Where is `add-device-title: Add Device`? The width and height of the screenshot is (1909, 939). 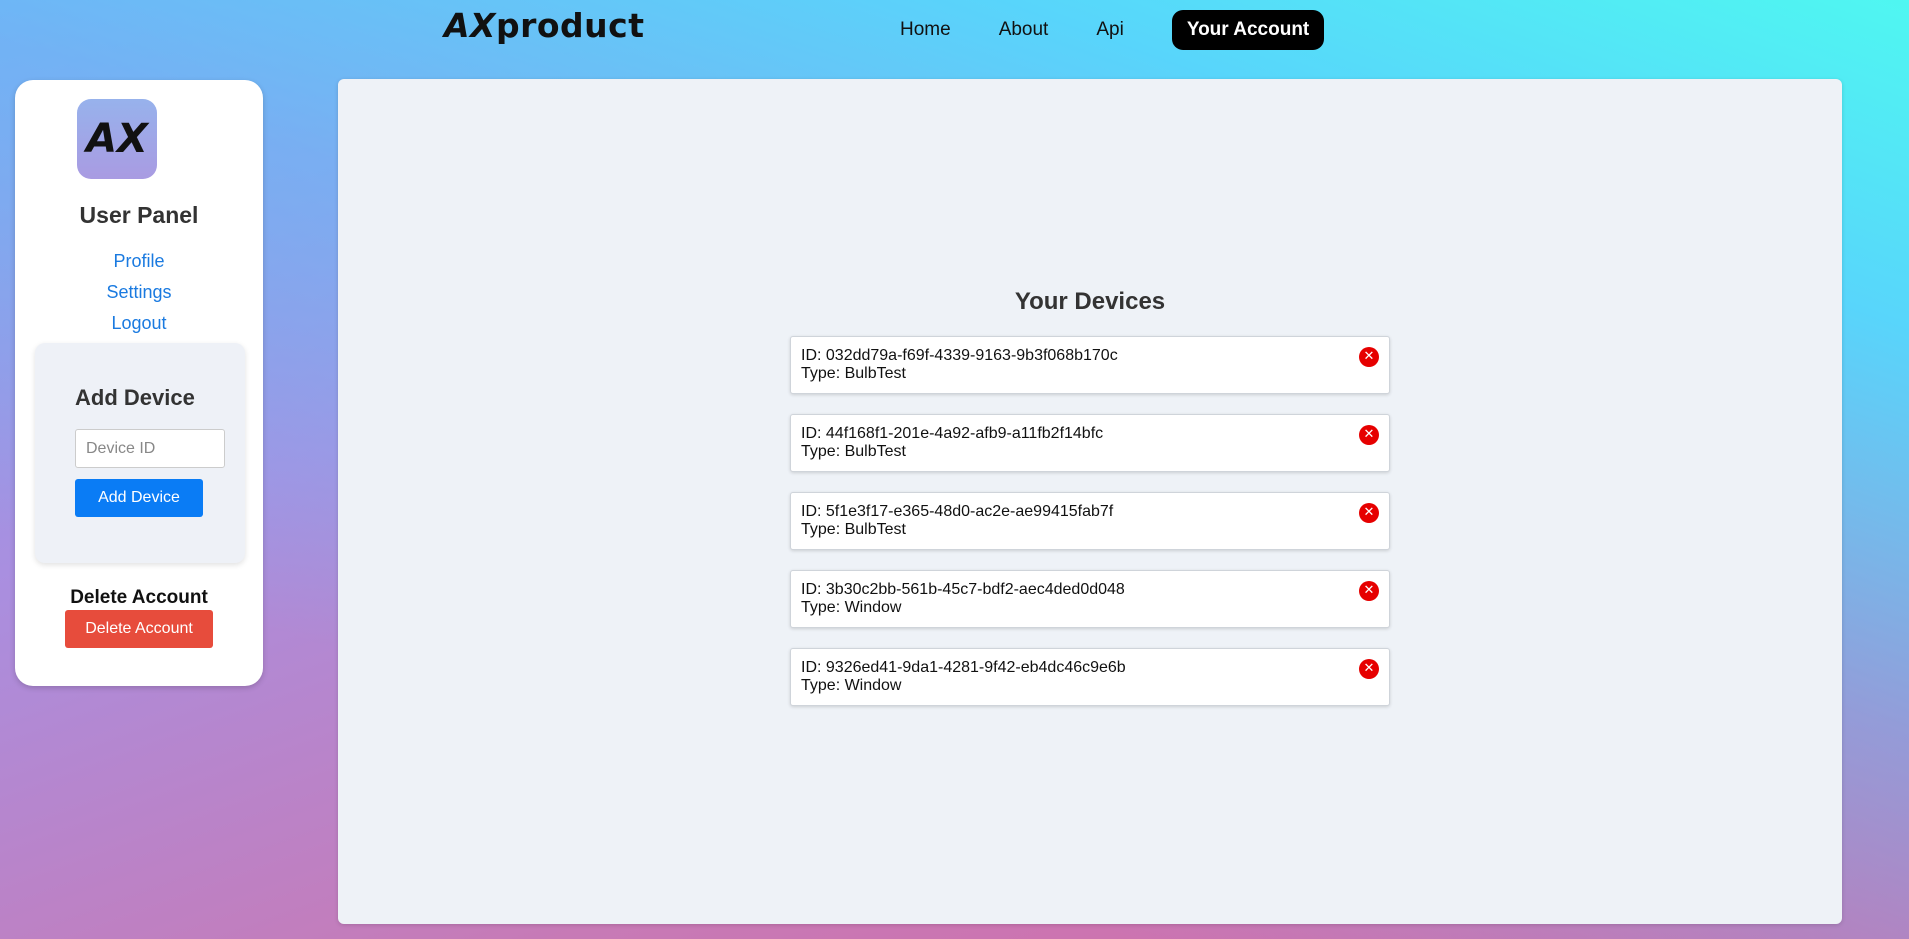 add-device-title: Add Device is located at coordinates (135, 397).